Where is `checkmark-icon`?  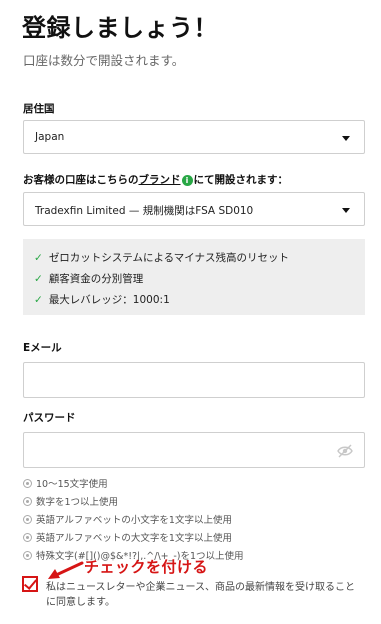 checkmark-icon is located at coordinates (30, 583).